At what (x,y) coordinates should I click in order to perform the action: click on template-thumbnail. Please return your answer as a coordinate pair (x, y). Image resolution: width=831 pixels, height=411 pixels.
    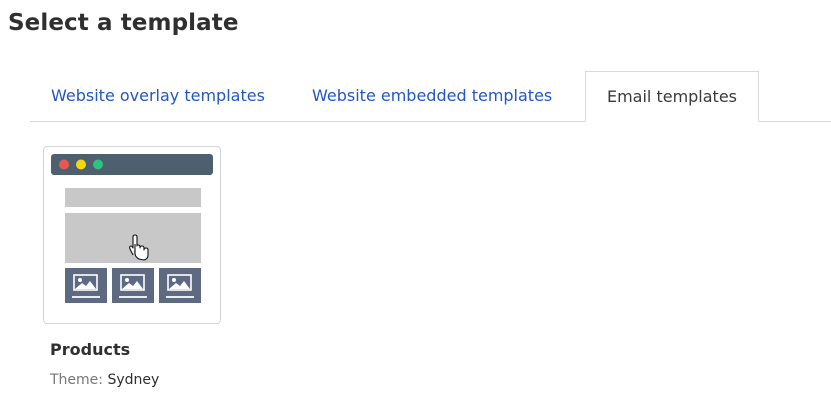
    Looking at the image, I should click on (132, 228).